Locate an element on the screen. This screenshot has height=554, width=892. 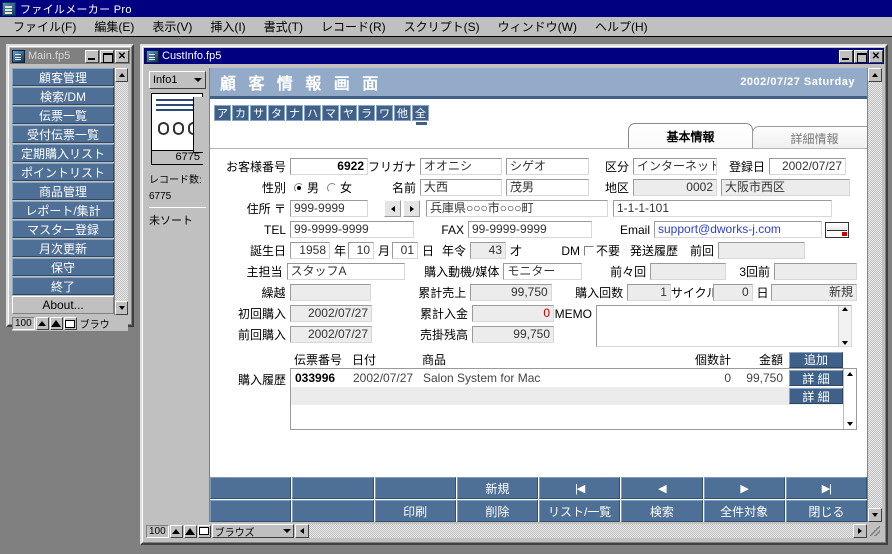
memo-text is located at coordinates (717, 326).